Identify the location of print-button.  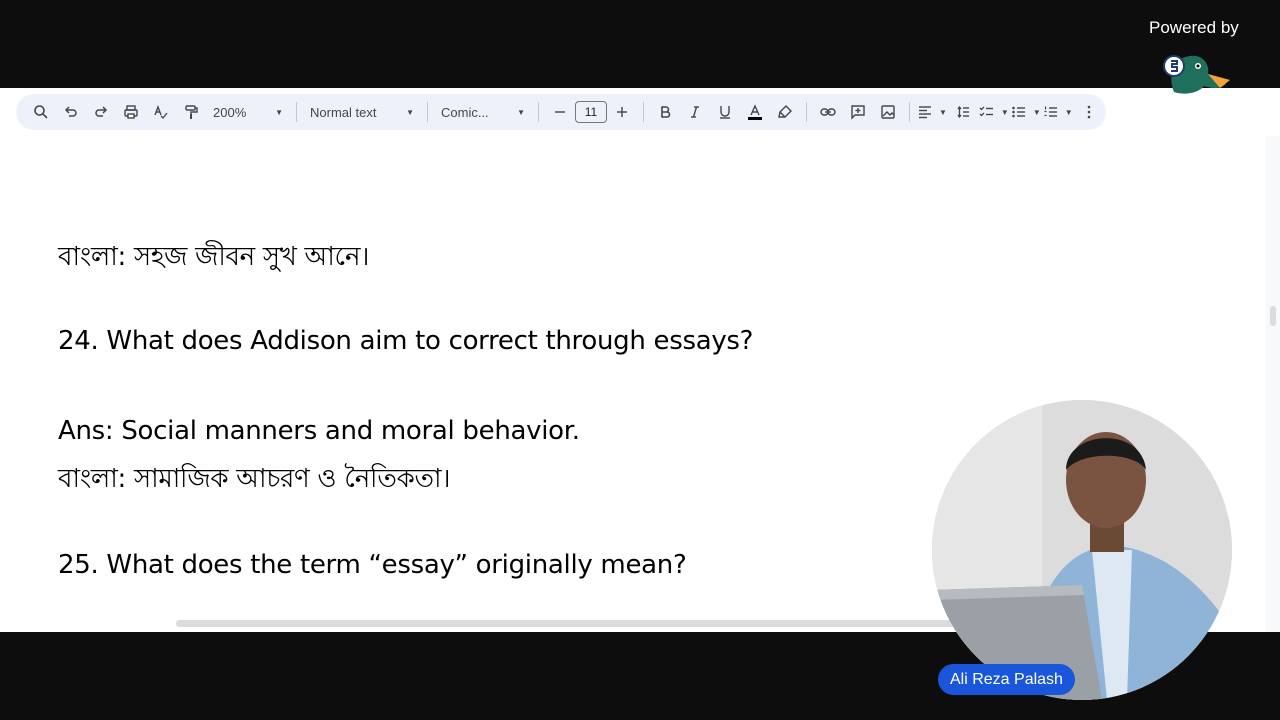
(131, 112).